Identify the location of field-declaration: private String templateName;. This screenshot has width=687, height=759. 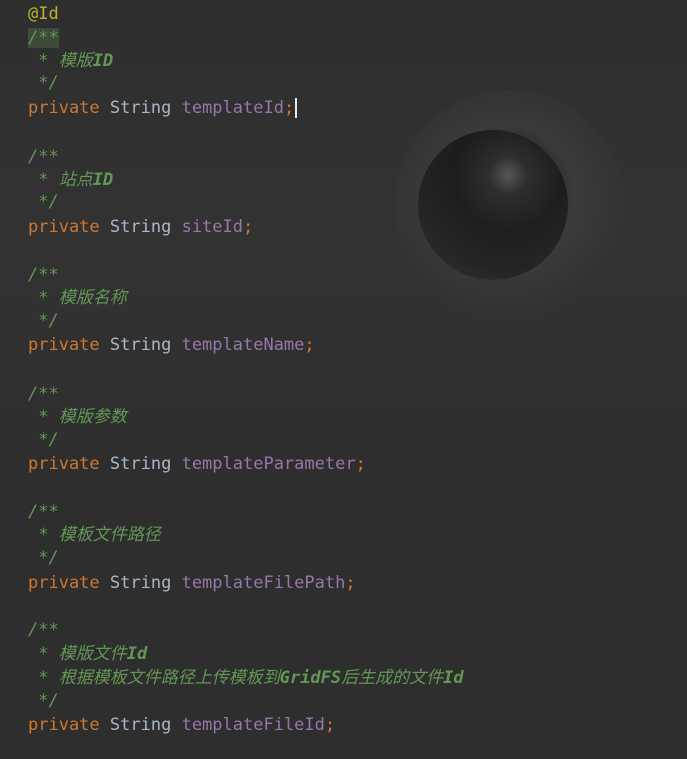
(171, 345).